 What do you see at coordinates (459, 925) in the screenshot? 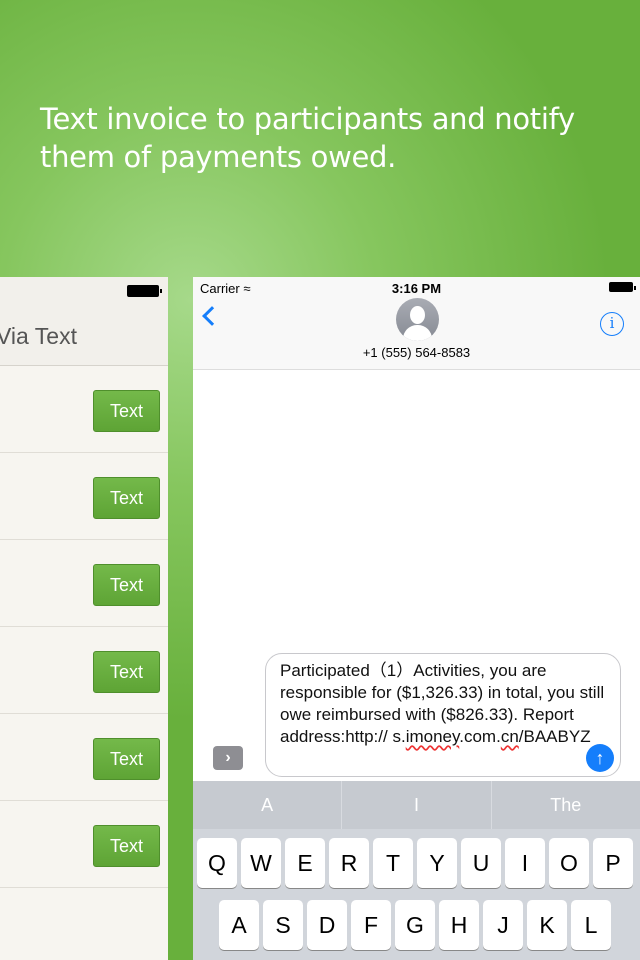
I see `key-h: H` at bounding box center [459, 925].